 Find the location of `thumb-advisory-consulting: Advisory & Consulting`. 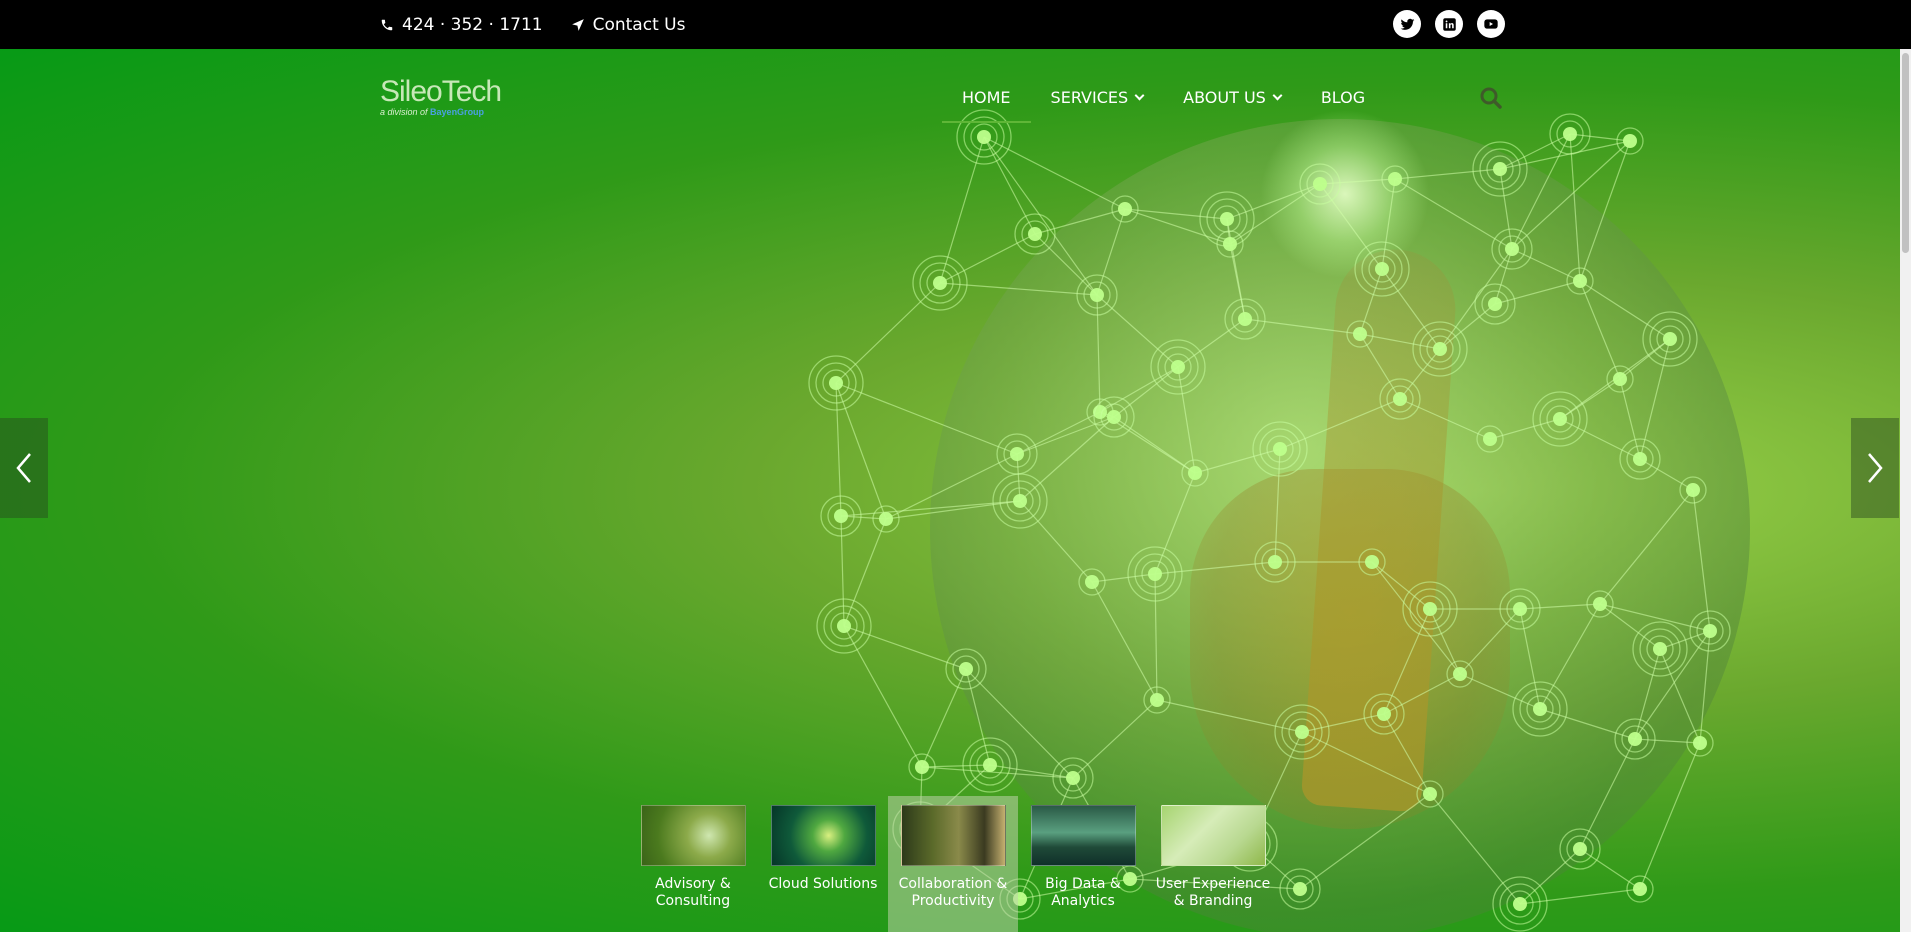

thumb-advisory-consulting: Advisory & Consulting is located at coordinates (693, 864).